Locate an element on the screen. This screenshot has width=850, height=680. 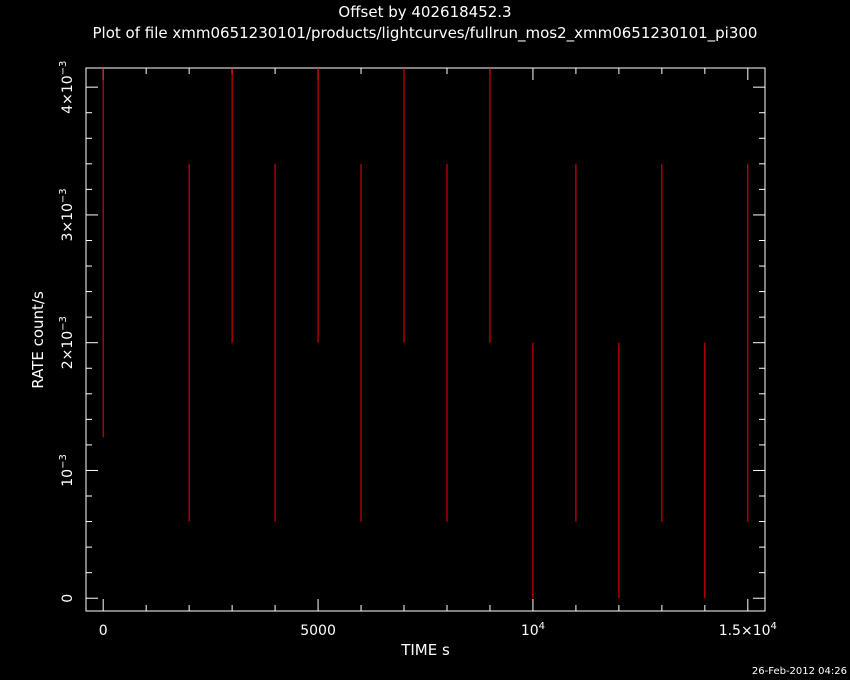
plot-timestamp: 26-Feb-2012 04:26 is located at coordinates (799, 671).